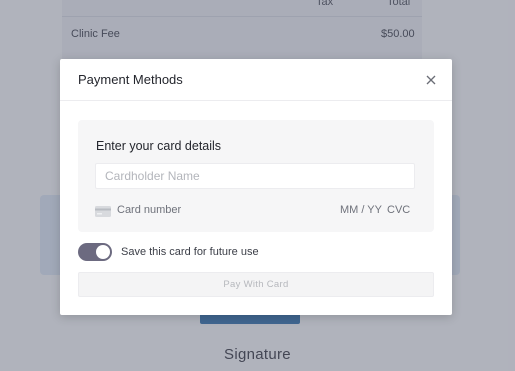 The image size is (515, 371). What do you see at coordinates (159, 146) in the screenshot?
I see `card-details-title: Enter your card details` at bounding box center [159, 146].